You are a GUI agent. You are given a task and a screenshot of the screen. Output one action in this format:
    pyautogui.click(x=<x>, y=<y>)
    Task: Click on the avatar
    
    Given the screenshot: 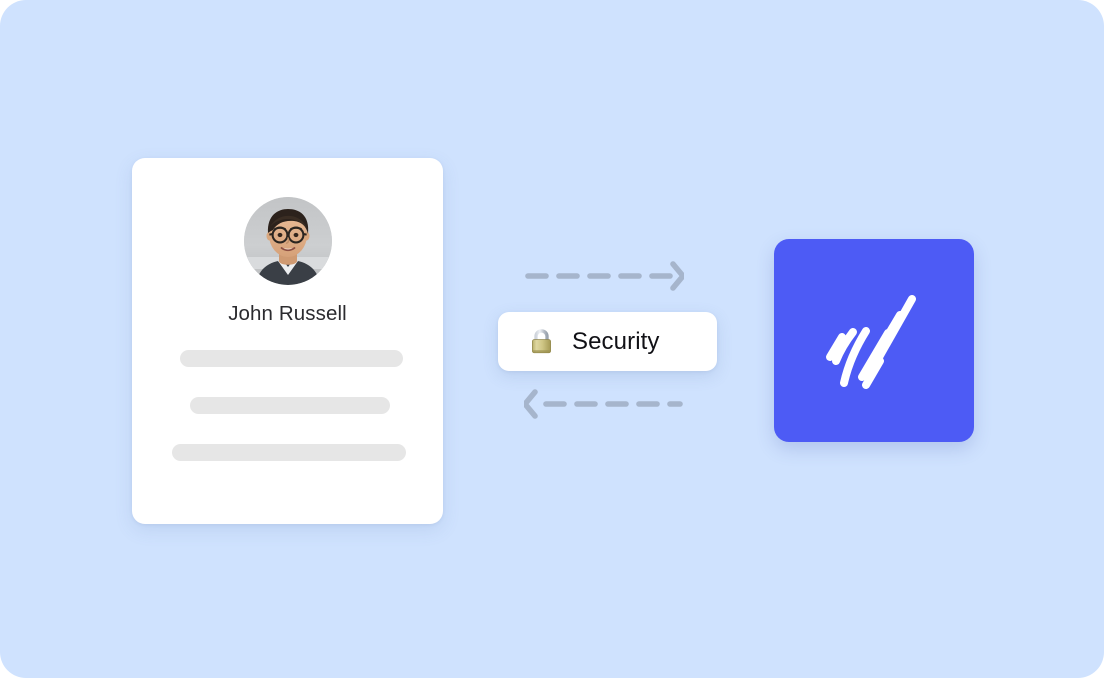 What is the action you would take?
    pyautogui.click(x=287, y=241)
    